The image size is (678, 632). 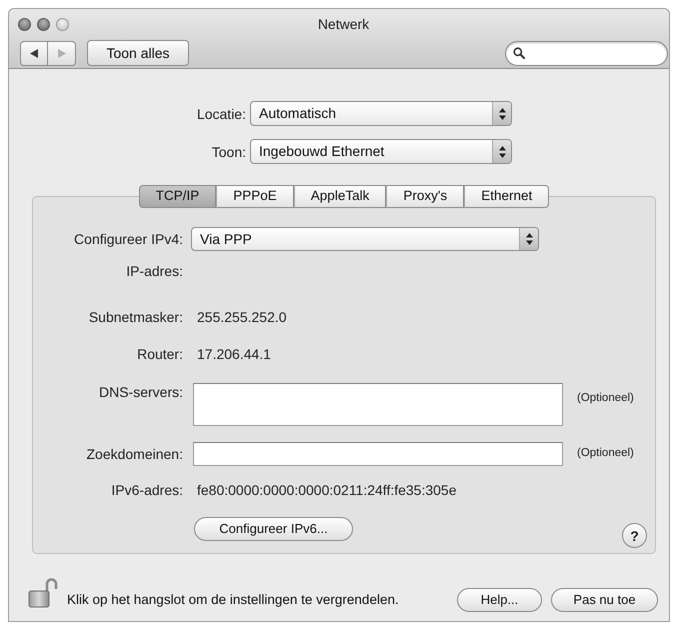 I want to click on field-label: DNS-servers:, so click(x=140, y=392).